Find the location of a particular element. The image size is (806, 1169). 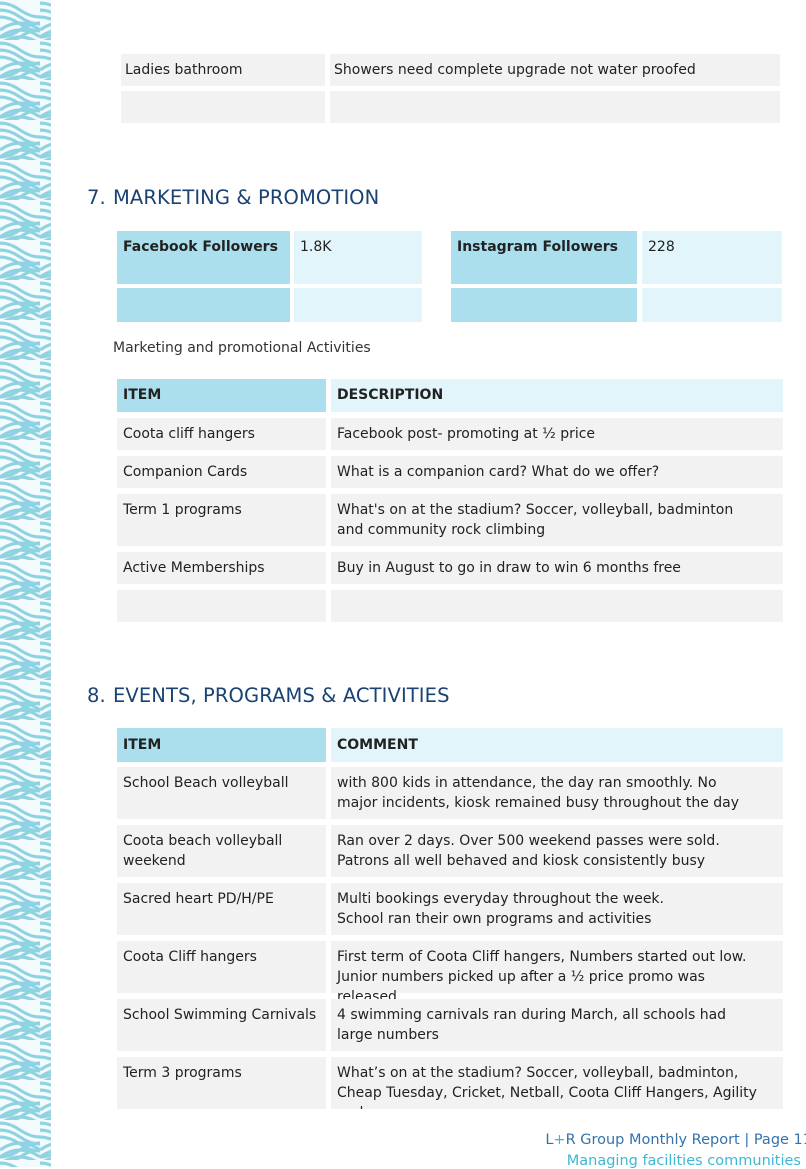

decorative-wave-border is located at coordinates (25, 583).